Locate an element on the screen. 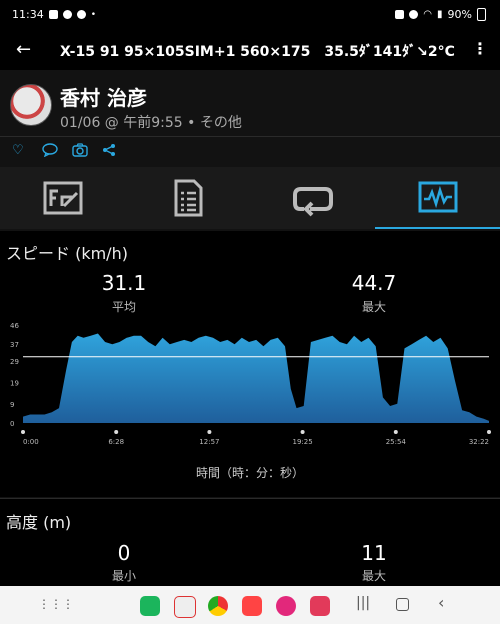 Image resolution: width=500 pixels, height=624 pixels. wifi-icon: ◠ is located at coordinates (428, 14).